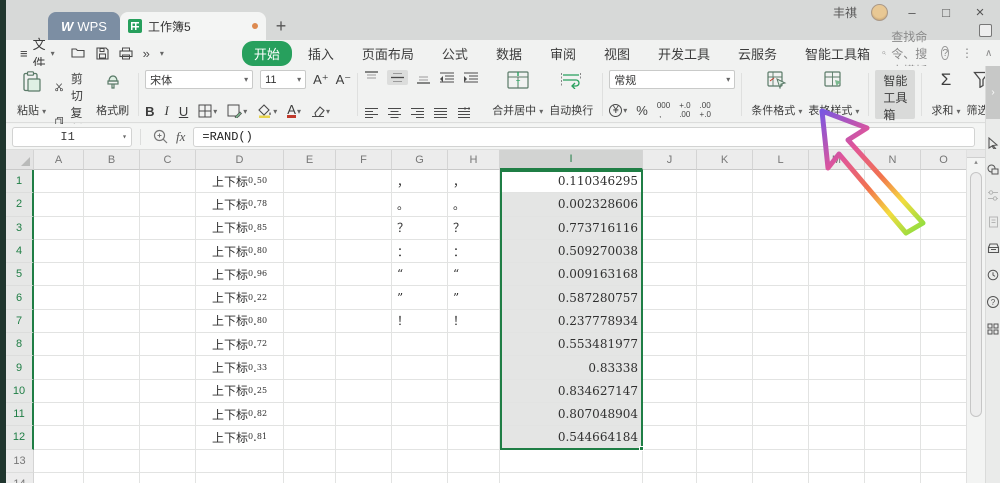 This screenshot has width=1000, height=483. What do you see at coordinates (294, 110) in the screenshot?
I see `font-color-button: A ▾` at bounding box center [294, 110].